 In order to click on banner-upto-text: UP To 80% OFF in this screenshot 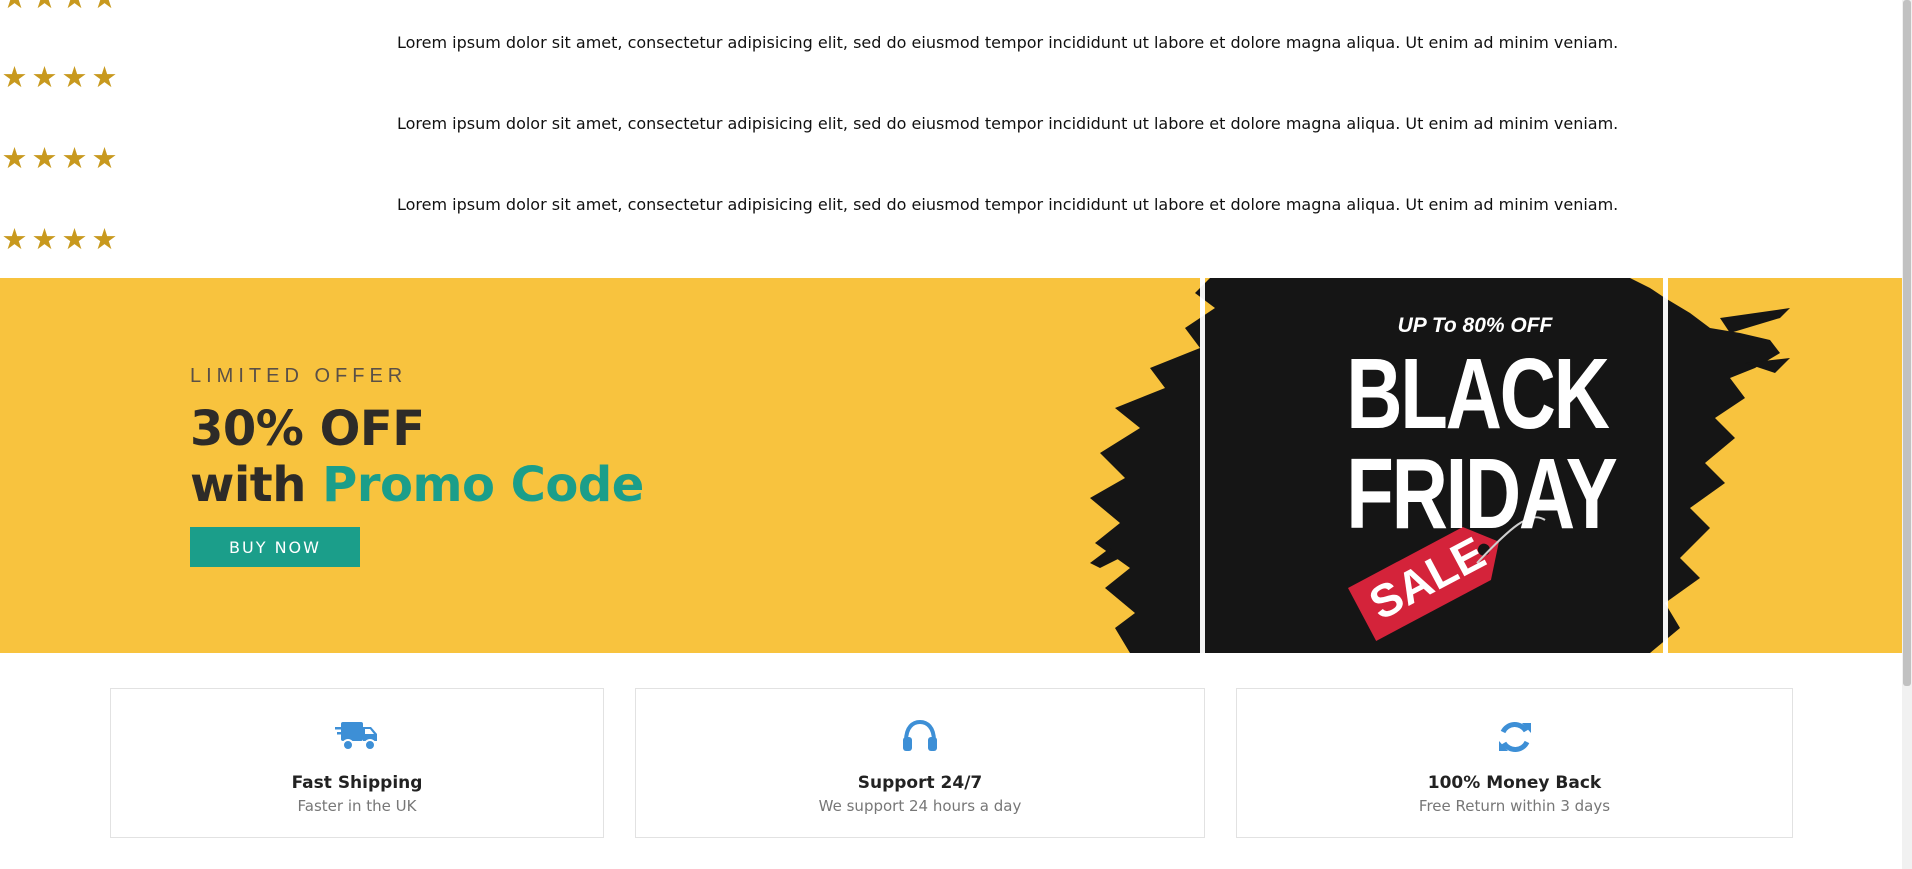, I will do `click(1475, 325)`.